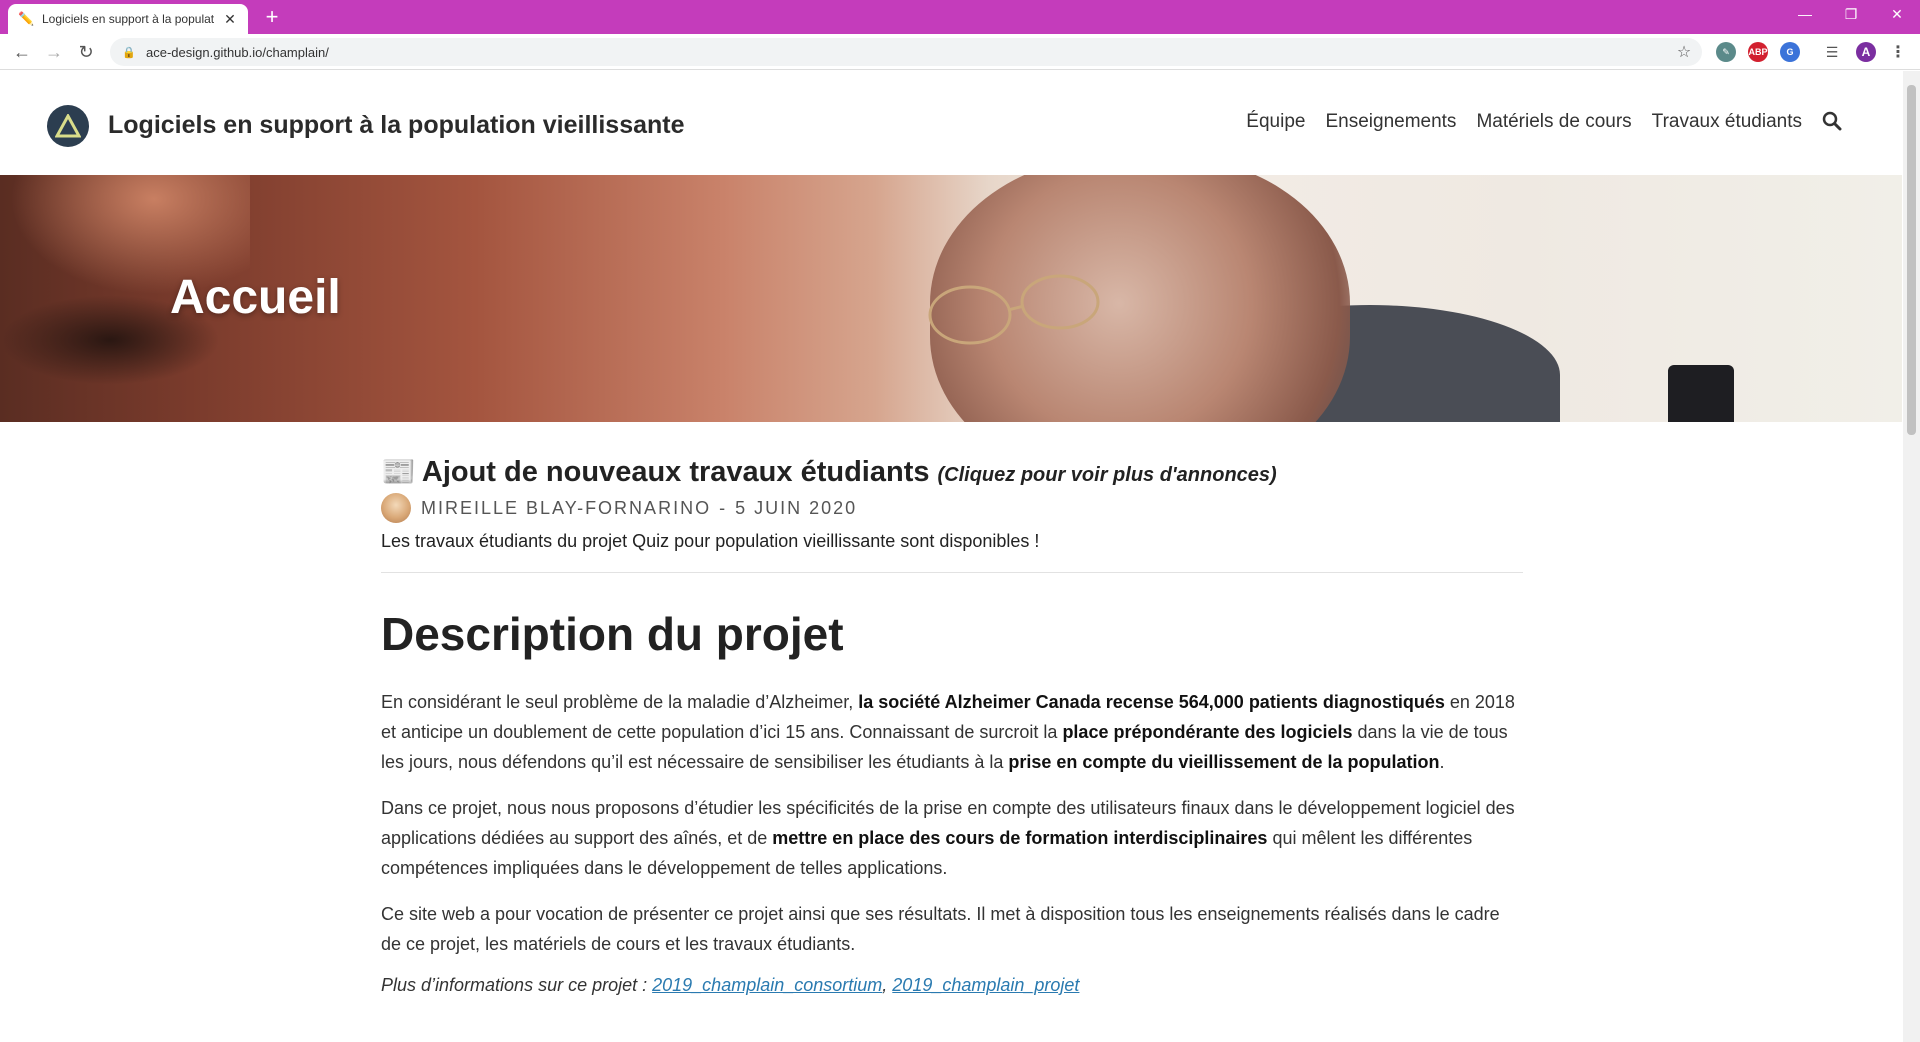 The width and height of the screenshot is (1920, 1042). I want to click on nav-item-materiels: Matériels de cours, so click(1553, 124).